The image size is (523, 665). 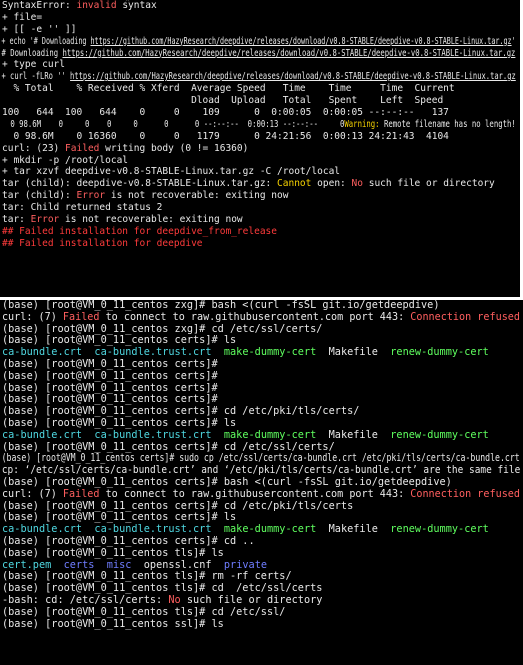 What do you see at coordinates (112, 624) in the screenshot?
I see `terminal-text: (base) [root@VM_0_11_centos ssl]# ls` at bounding box center [112, 624].